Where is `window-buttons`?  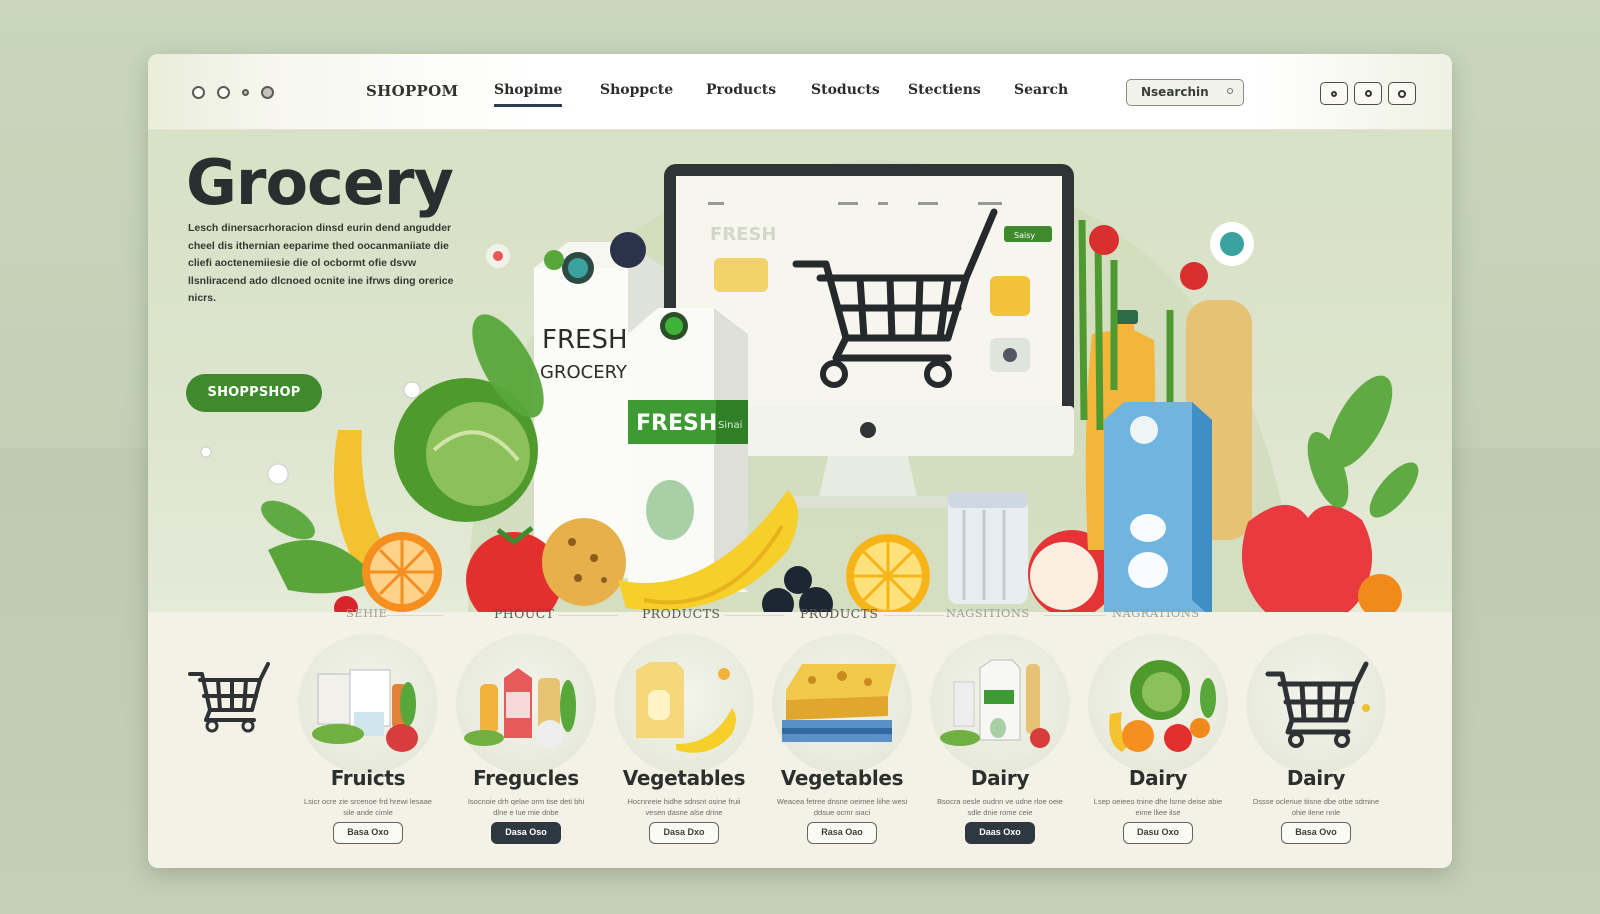
window-buttons is located at coordinates (1368, 93).